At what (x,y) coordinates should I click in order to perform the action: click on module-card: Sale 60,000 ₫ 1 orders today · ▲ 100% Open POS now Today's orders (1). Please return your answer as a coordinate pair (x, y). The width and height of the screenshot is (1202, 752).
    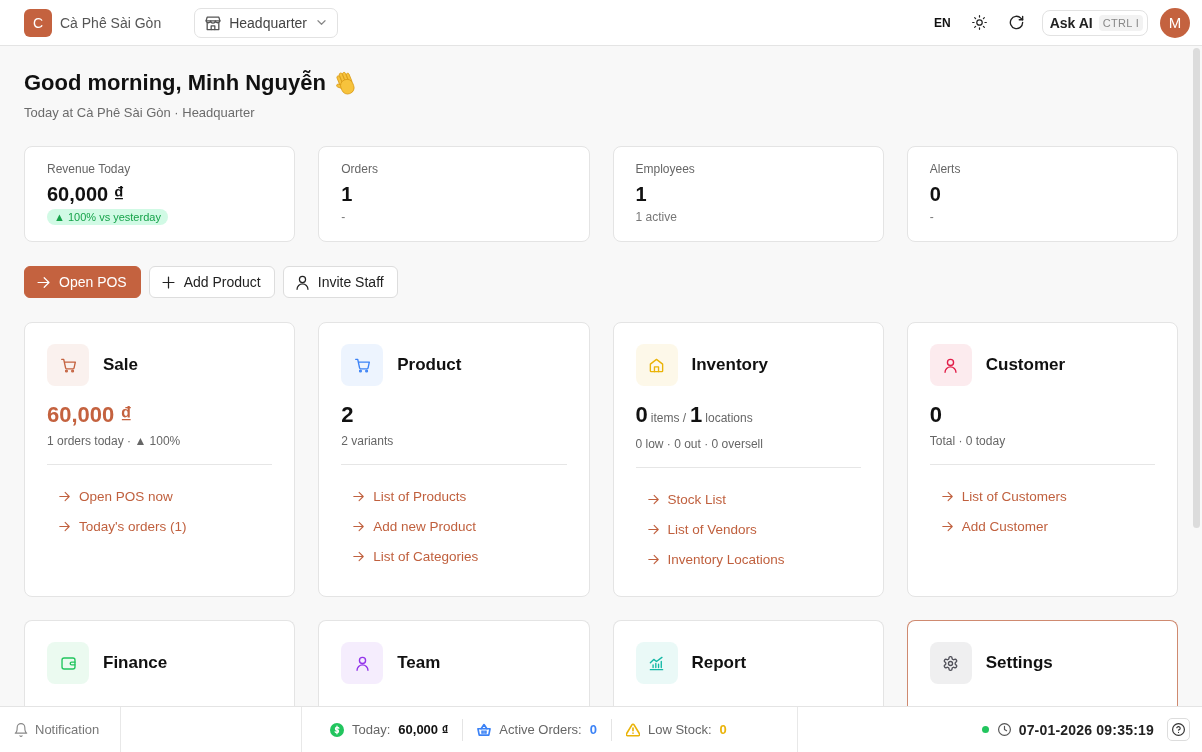
    Looking at the image, I should click on (160, 459).